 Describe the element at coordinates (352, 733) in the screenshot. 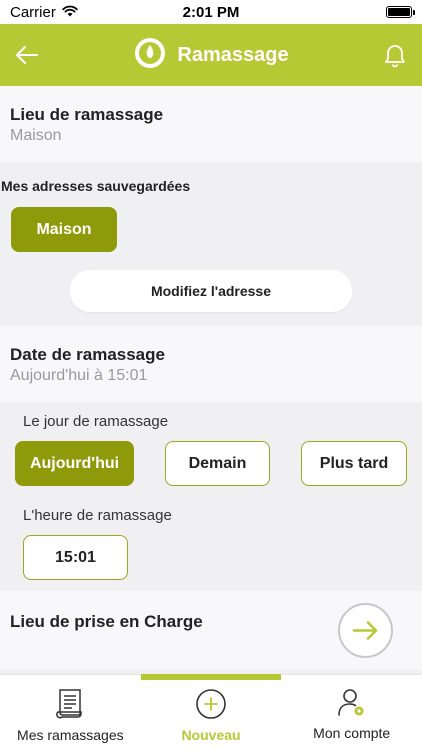

I see `tab-label-mon-compte: Mon compte` at that location.